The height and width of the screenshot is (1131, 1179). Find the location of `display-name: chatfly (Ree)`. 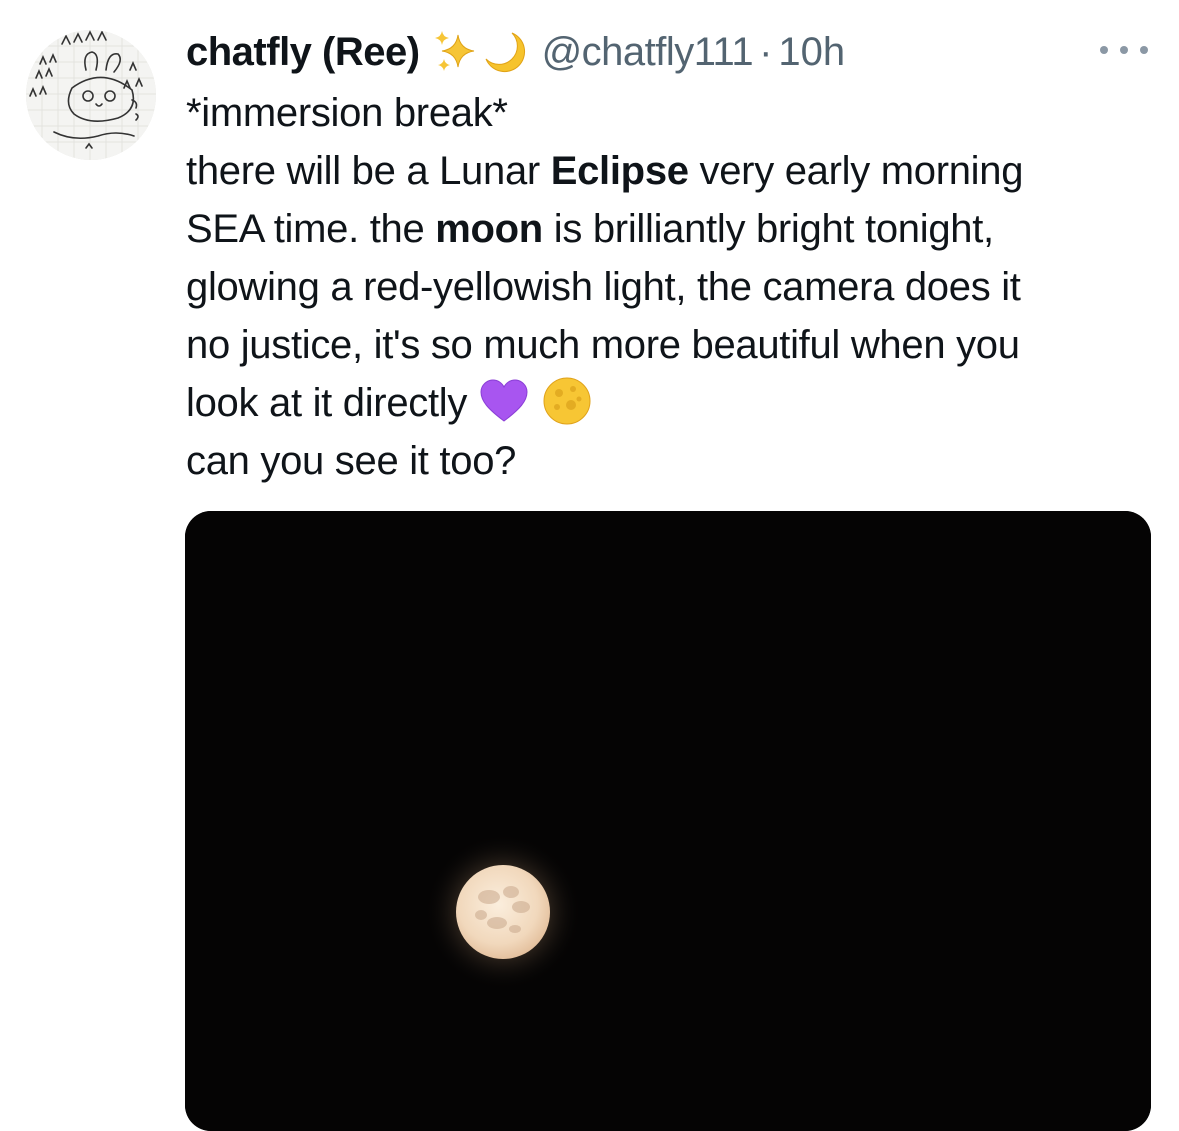

display-name: chatfly (Ree) is located at coordinates (303, 52).